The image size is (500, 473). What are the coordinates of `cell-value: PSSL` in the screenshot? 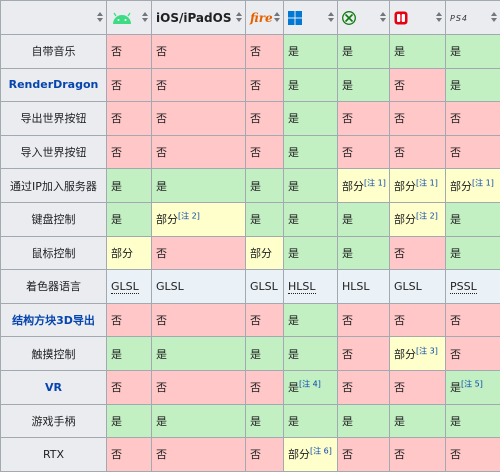 It's located at (463, 286).